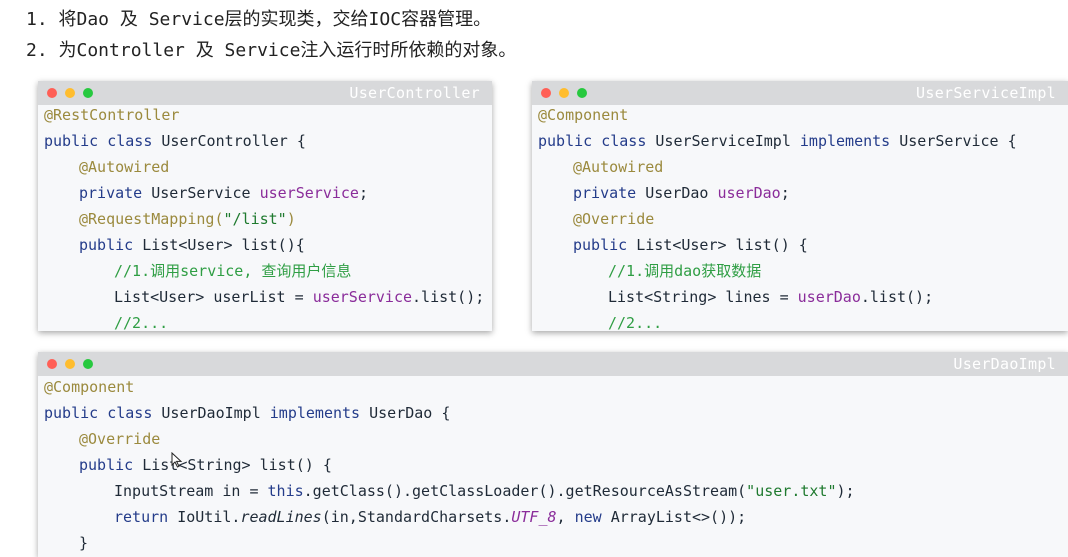 The height and width of the screenshot is (557, 1068). Describe the element at coordinates (112, 115) in the screenshot. I see `code-line: @RestController` at that location.